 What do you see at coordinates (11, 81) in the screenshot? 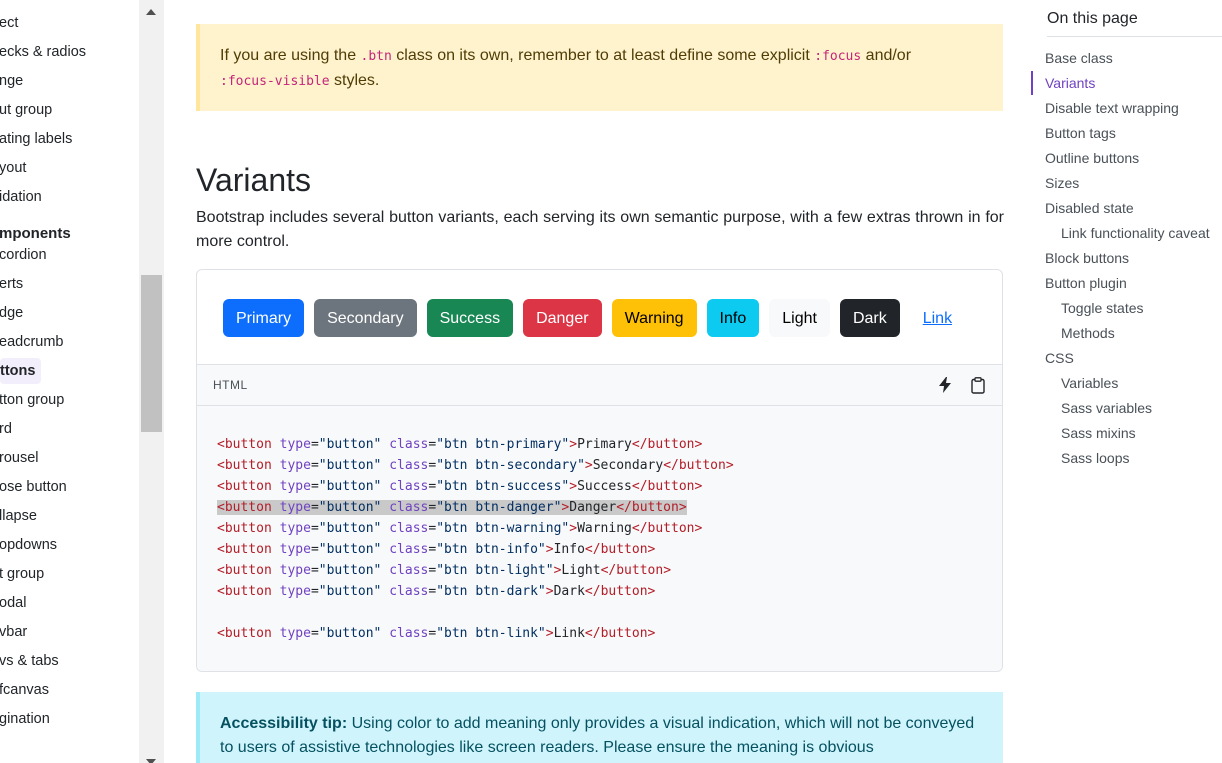
I see `sidebar-item: nge` at bounding box center [11, 81].